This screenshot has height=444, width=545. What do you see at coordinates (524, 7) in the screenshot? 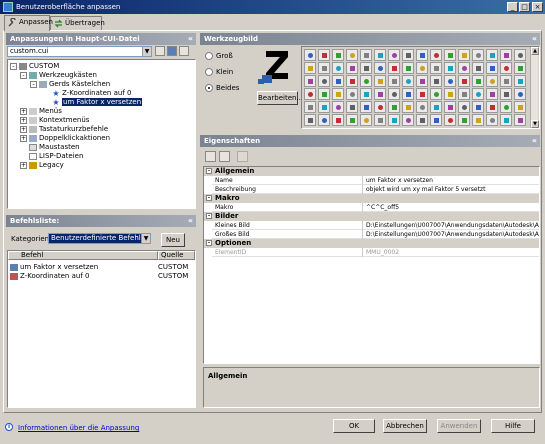
I see `maximize-button: □` at bounding box center [524, 7].